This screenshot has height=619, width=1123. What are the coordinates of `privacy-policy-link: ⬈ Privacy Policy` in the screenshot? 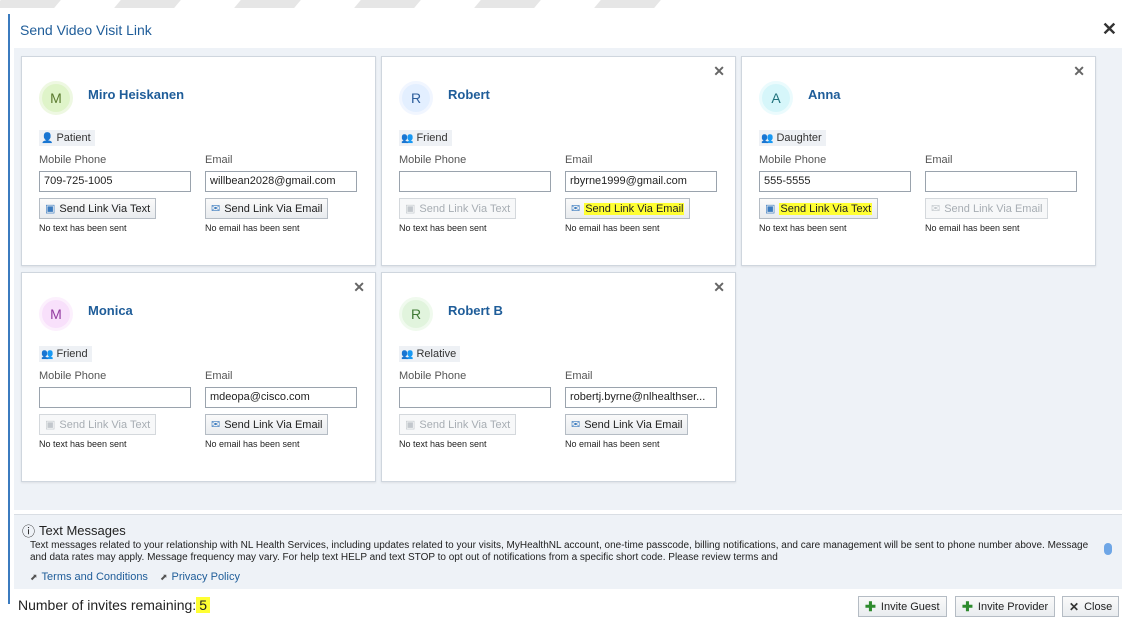 It's located at (200, 577).